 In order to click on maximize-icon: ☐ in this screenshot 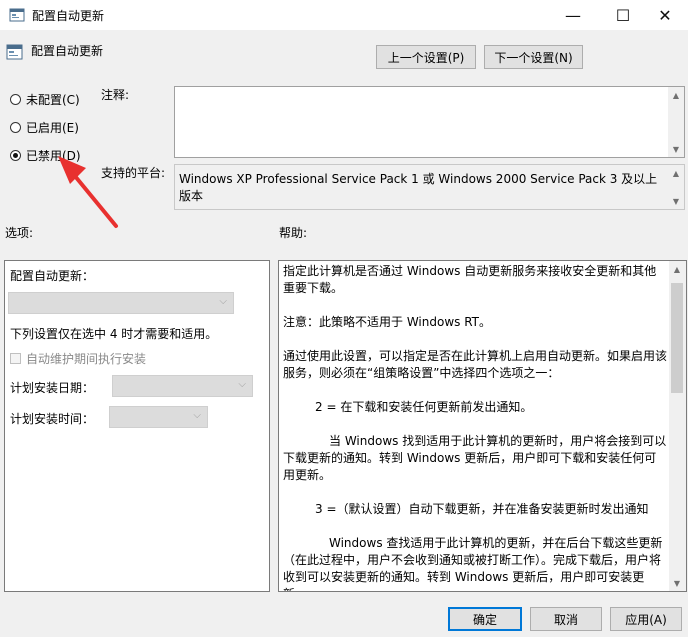, I will do `click(623, 15)`.